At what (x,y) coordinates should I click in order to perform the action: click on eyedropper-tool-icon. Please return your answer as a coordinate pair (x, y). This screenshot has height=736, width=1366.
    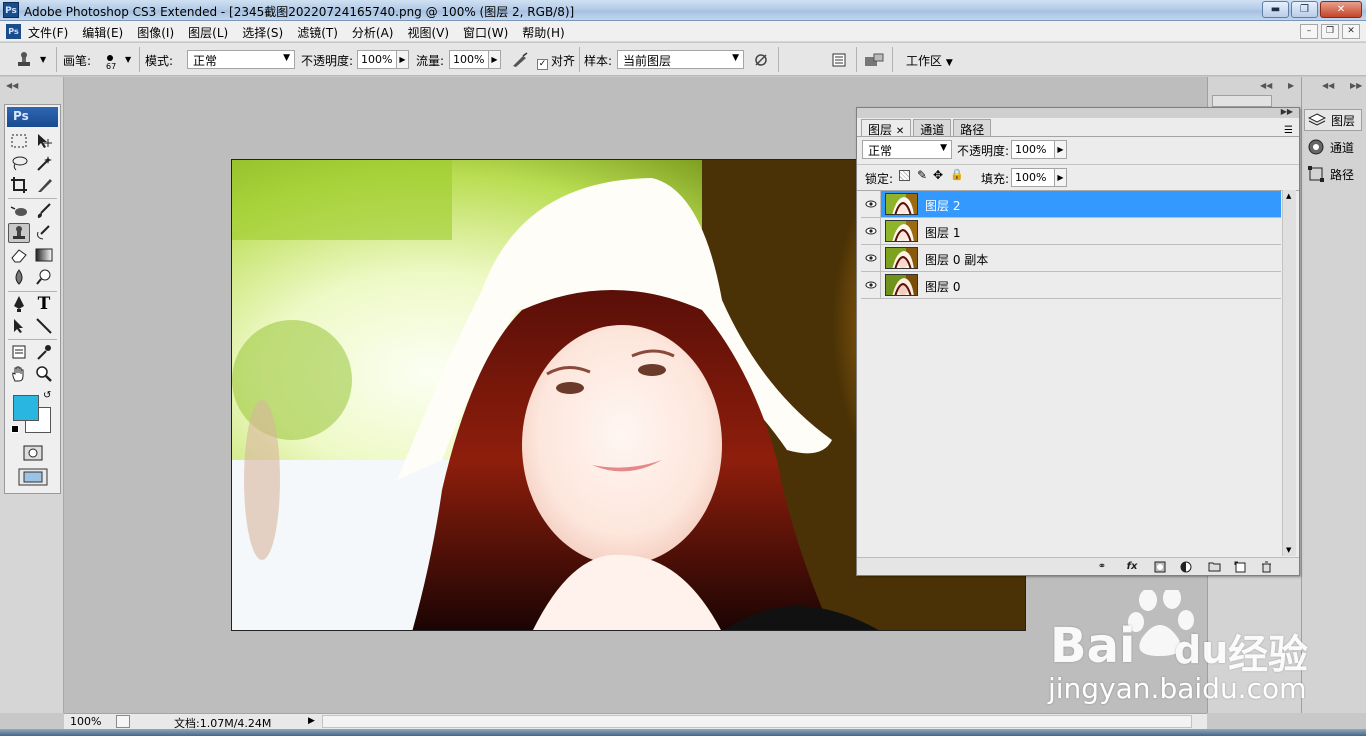
    Looking at the image, I should click on (44, 352).